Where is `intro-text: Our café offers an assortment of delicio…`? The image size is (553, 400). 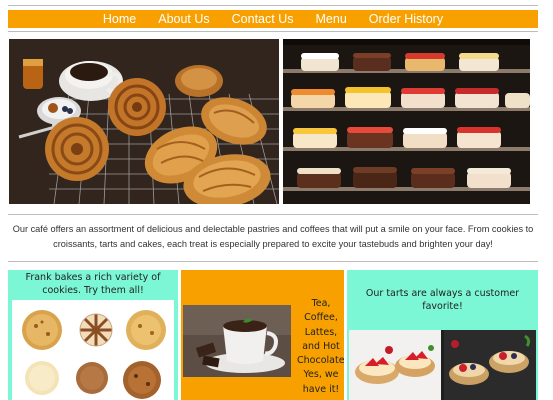 intro-text: Our café offers an assortment of delicio… is located at coordinates (273, 236).